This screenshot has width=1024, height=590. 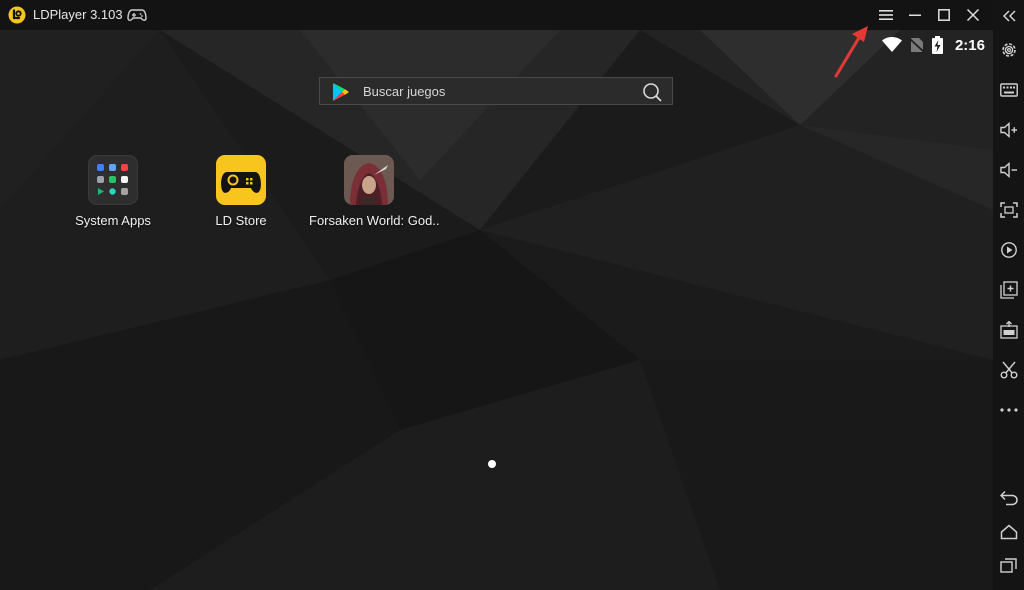 What do you see at coordinates (969, 45) in the screenshot?
I see `status-clock: 2:16` at bounding box center [969, 45].